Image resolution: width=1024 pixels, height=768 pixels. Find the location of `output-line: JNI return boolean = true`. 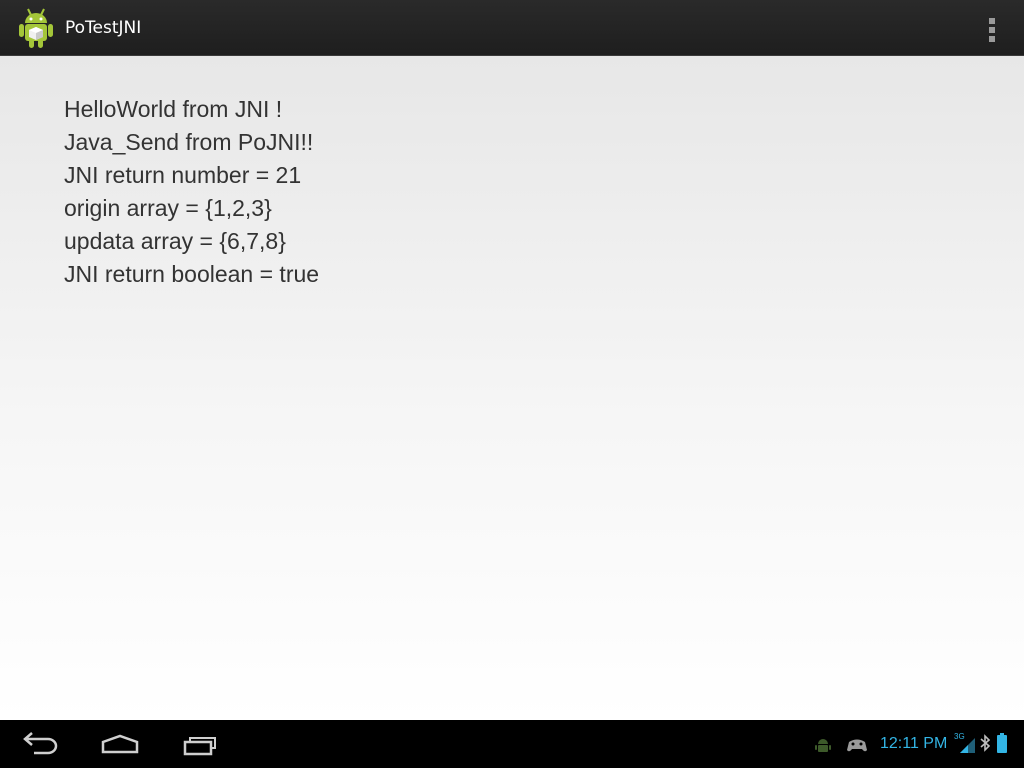

output-line: JNI return boolean = true is located at coordinates (192, 274).